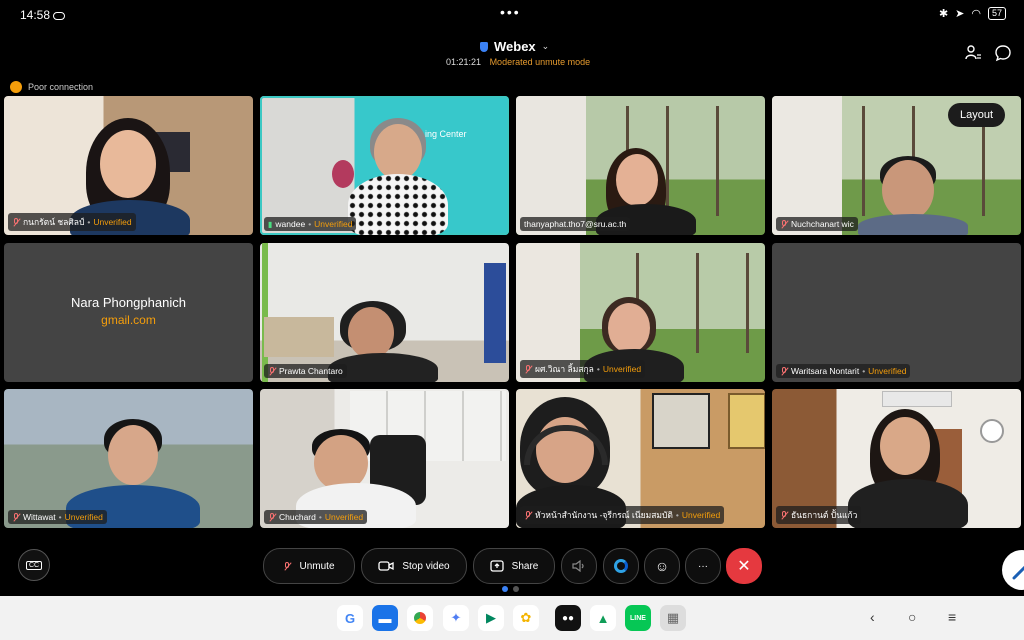 The width and height of the screenshot is (1024, 640). What do you see at coordinates (128, 320) in the screenshot?
I see `participant-email: gmail.com` at bounding box center [128, 320].